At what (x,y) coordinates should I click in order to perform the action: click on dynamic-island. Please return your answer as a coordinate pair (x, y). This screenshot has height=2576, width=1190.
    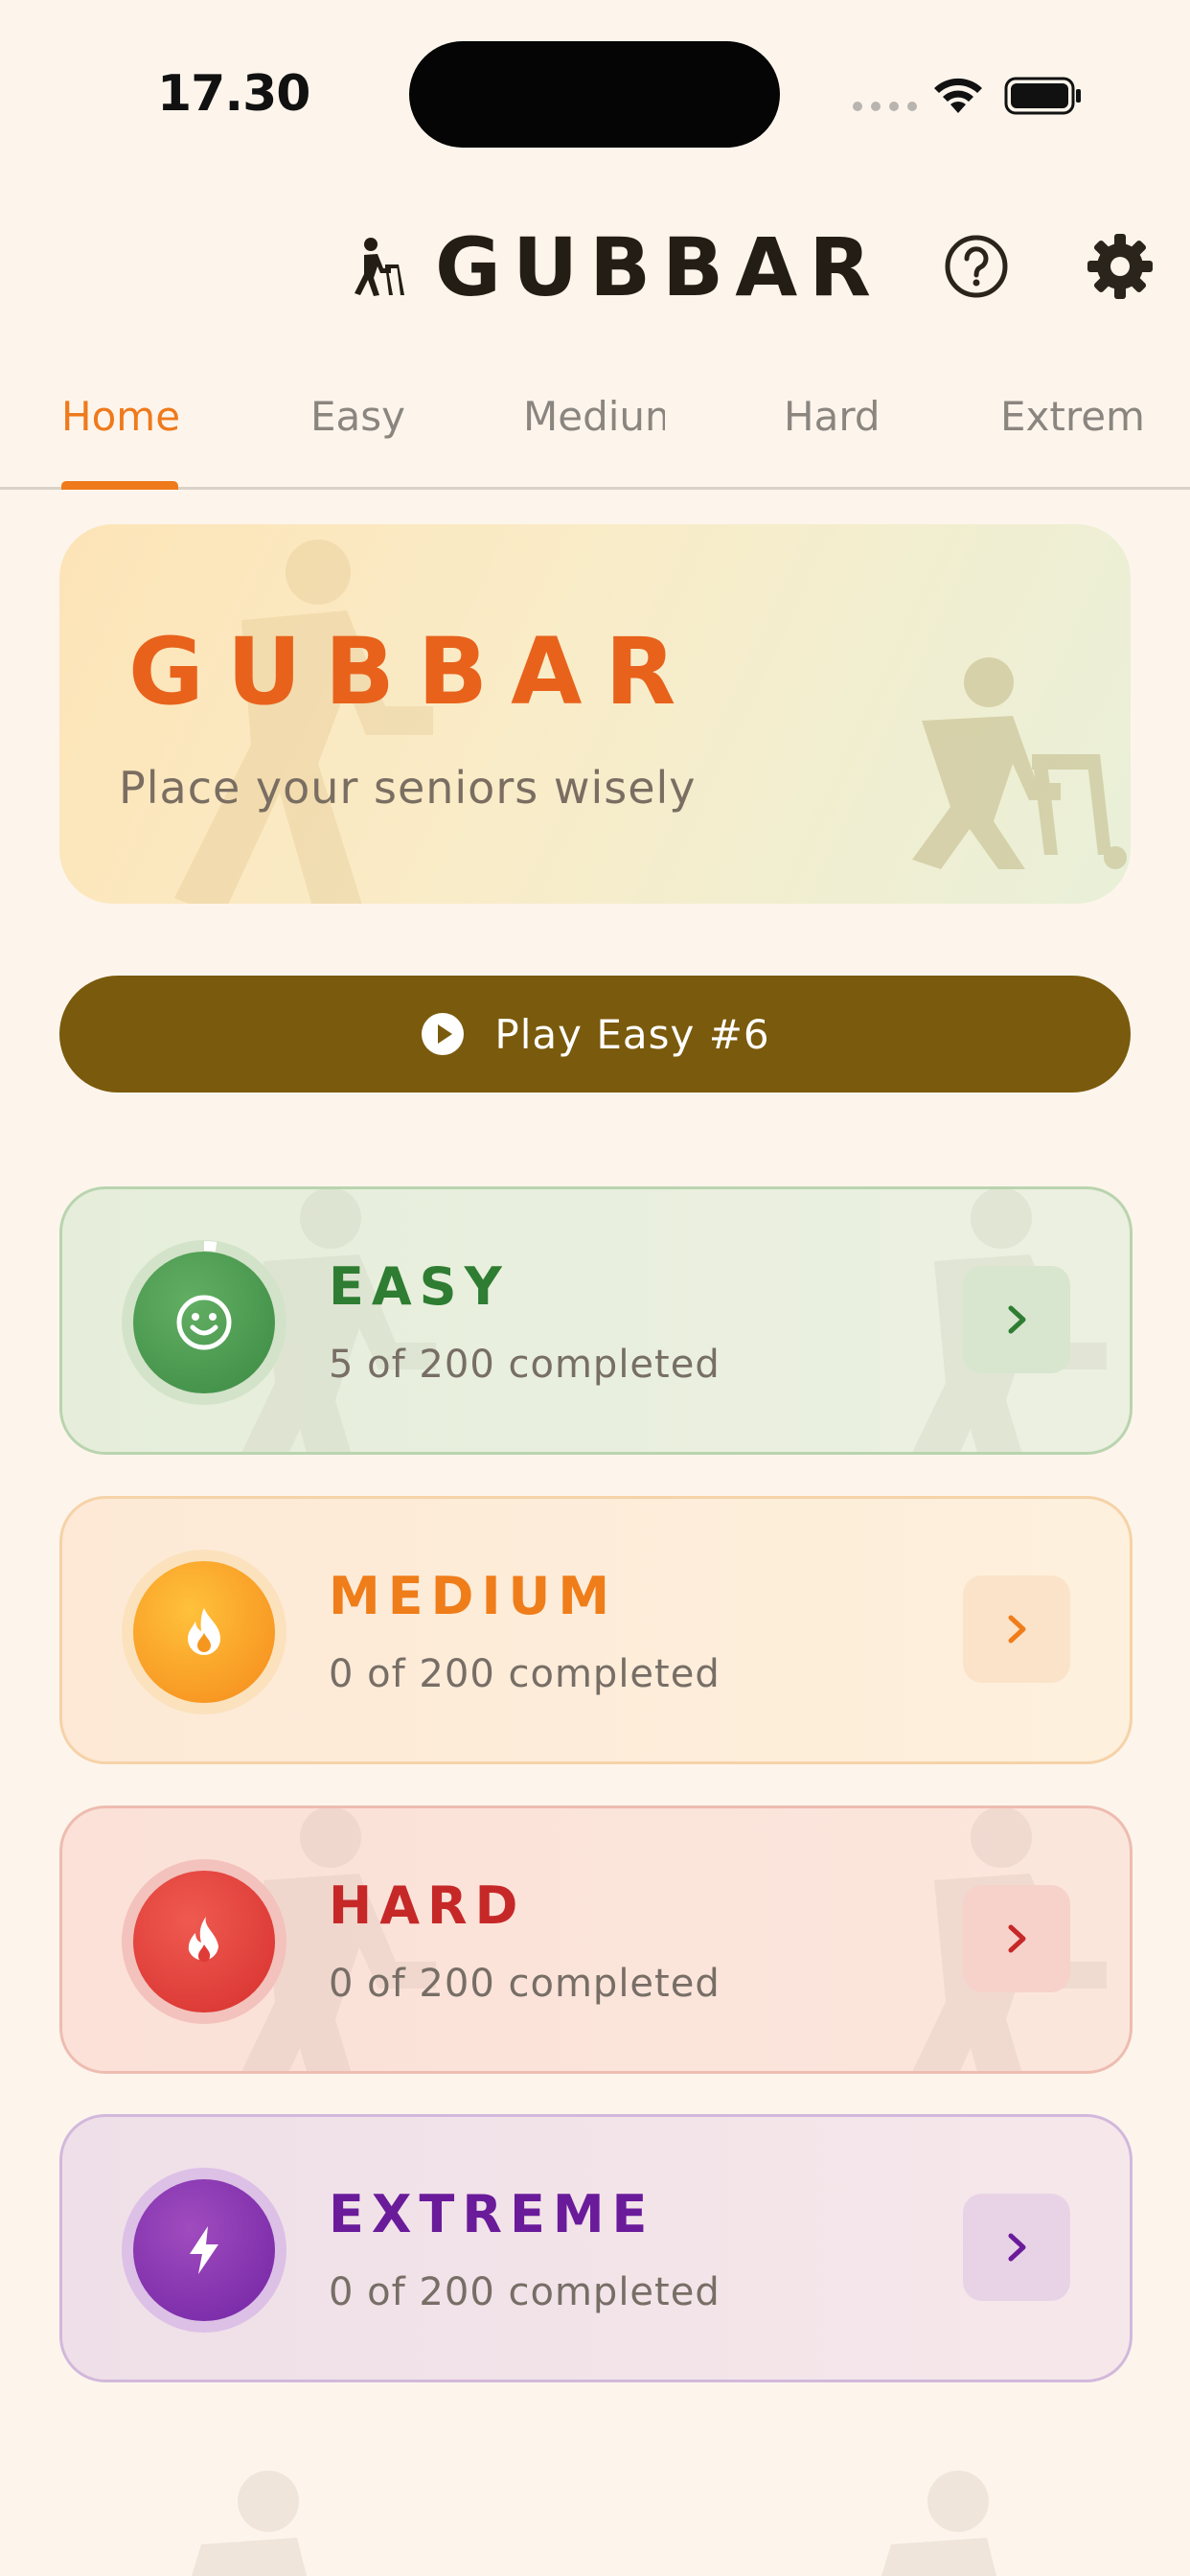
    Looking at the image, I should click on (594, 94).